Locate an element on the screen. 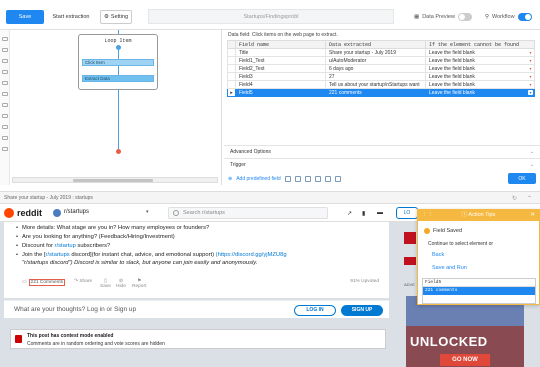 This screenshot has height=367, width=540. workflow-horizontal-scrollbar is located at coordinates (115, 180).